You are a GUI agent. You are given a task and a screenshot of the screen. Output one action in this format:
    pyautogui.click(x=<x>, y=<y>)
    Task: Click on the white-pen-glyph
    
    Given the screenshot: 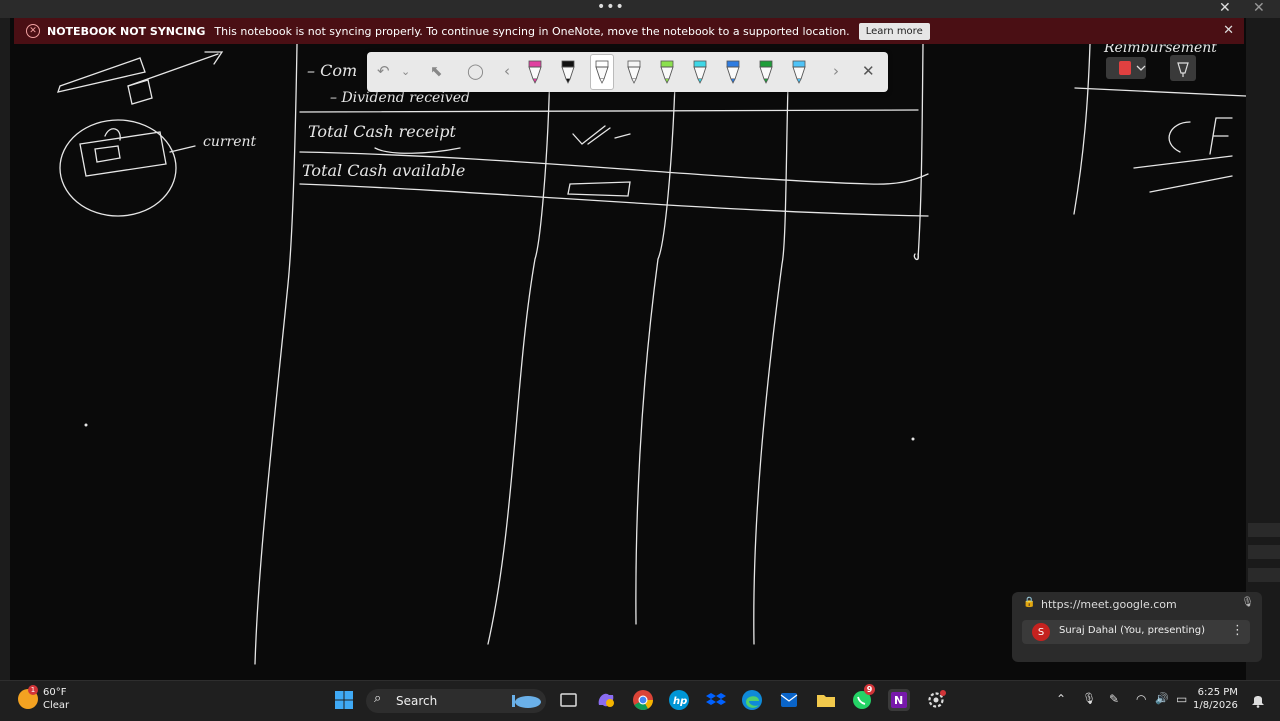 What is the action you would take?
    pyautogui.click(x=602, y=72)
    